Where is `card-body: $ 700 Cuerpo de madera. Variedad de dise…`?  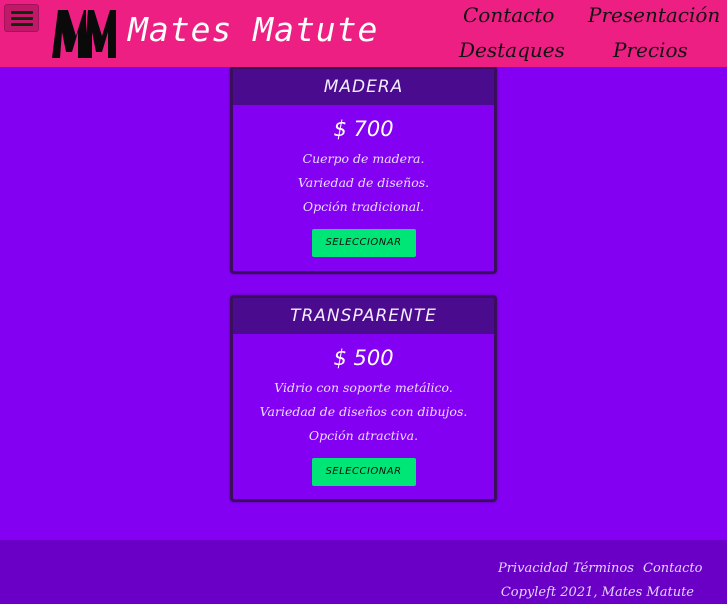
card-body: $ 700 Cuerpo de madera. Variedad de dise… is located at coordinates (363, 181).